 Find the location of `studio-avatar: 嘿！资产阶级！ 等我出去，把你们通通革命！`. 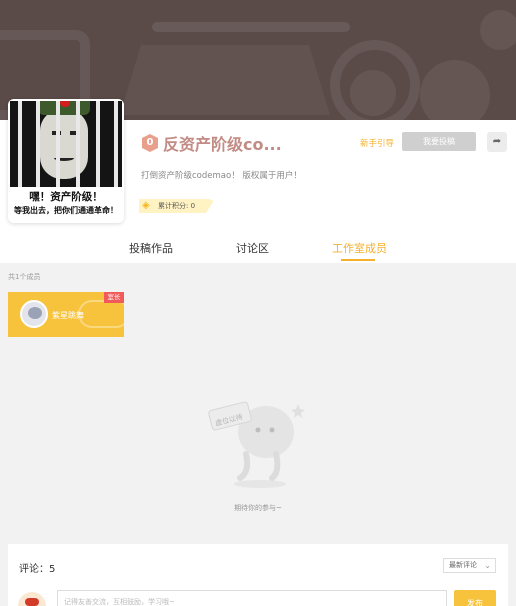

studio-avatar: 嘿！资产阶级！ 等我出去，把你们通通革命！ is located at coordinates (66, 161).